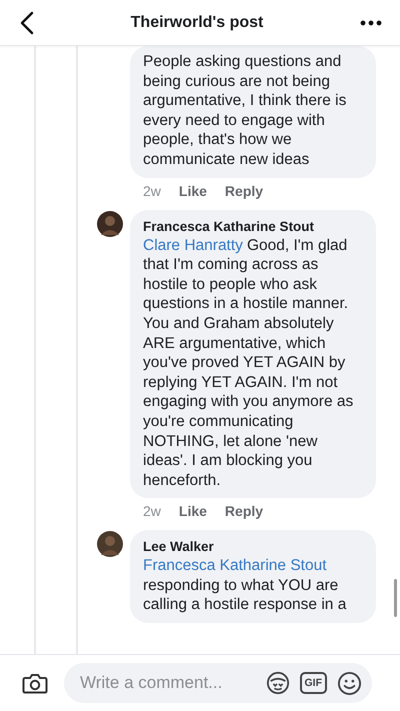  Describe the element at coordinates (228, 227) in the screenshot. I see `author-name: Francesca Katharine Stout` at that location.